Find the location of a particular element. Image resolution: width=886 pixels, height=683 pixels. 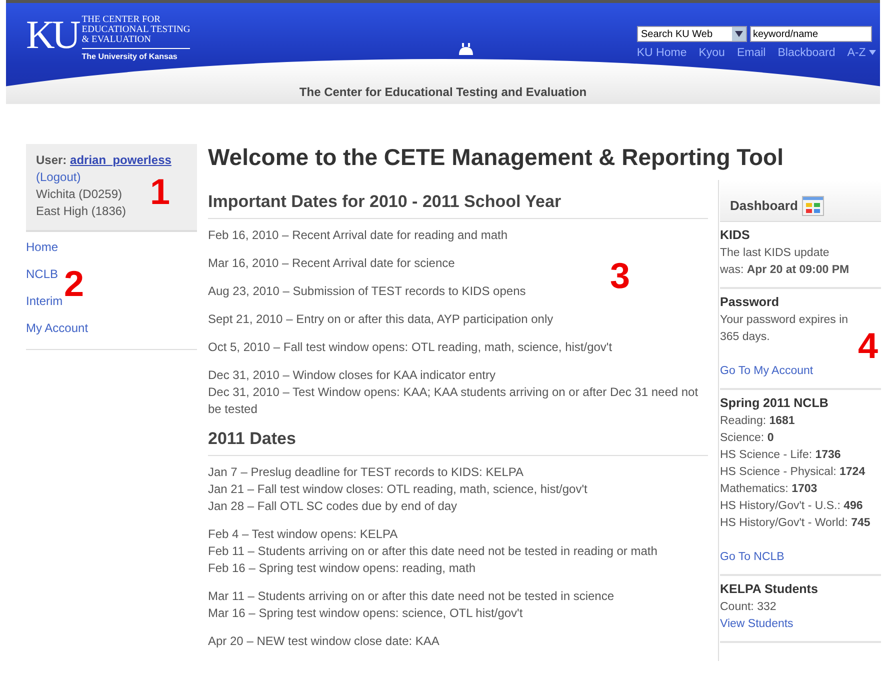

stat-line: HS History/Gov't - World: 745 is located at coordinates (796, 523).